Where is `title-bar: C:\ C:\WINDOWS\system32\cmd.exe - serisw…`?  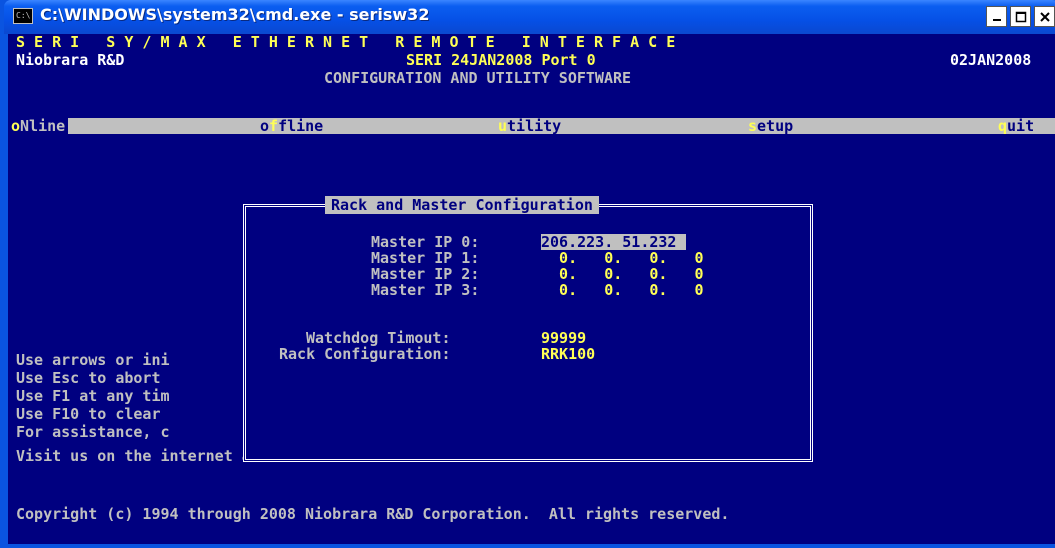 title-bar: C:\ C:\WINDOWS\system32\cmd.exe - serisw… is located at coordinates (529, 17).